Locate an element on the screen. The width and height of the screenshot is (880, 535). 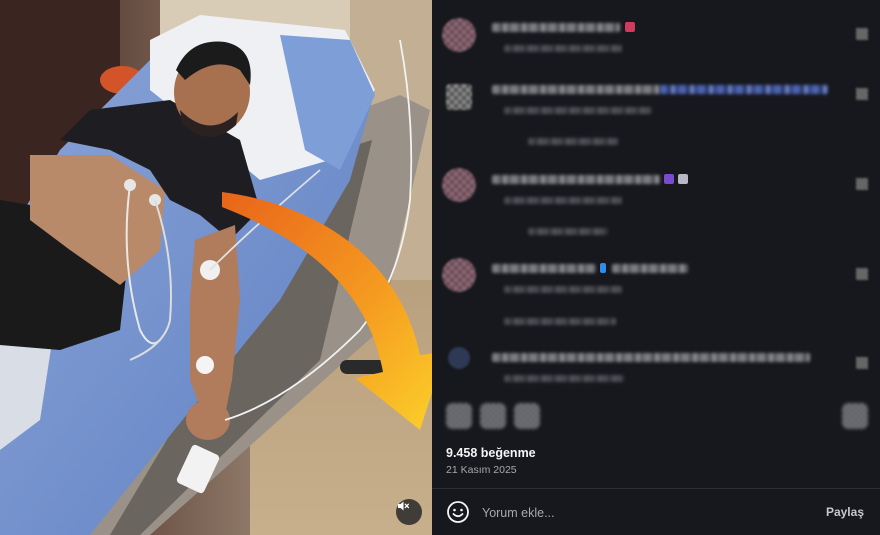
heart-icon is located at coordinates (459, 416).